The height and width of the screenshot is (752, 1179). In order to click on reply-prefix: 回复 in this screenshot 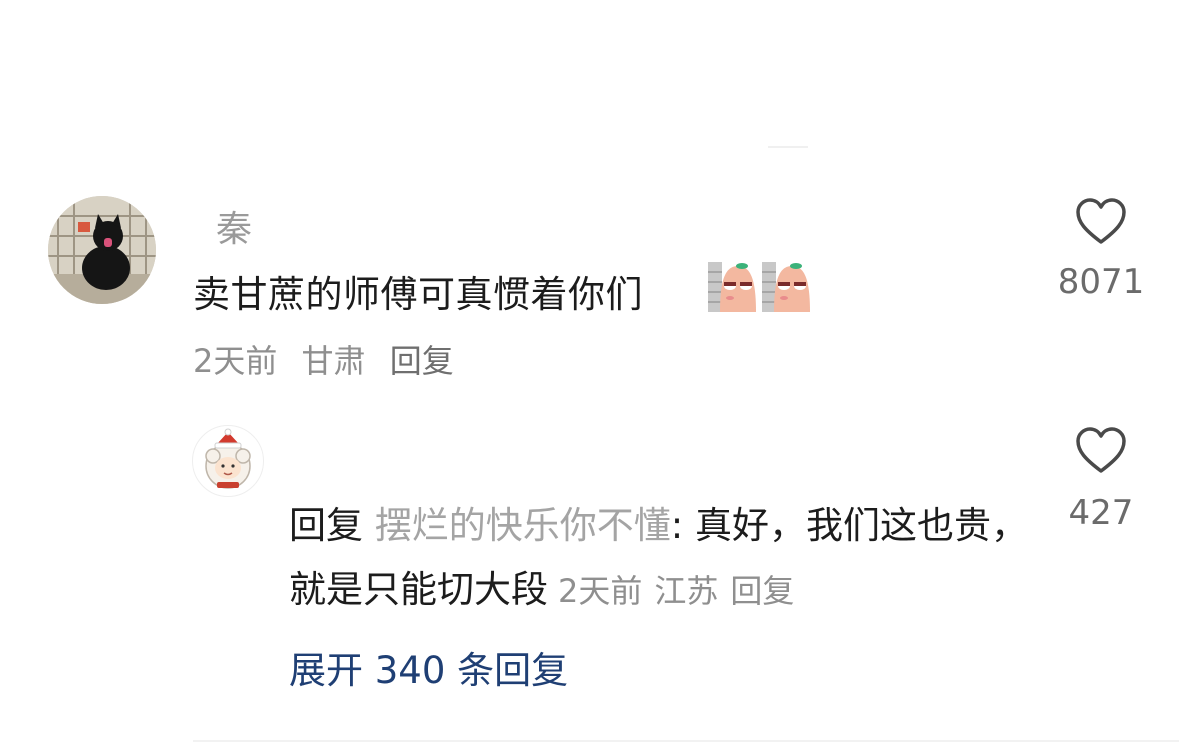, I will do `click(326, 525)`.